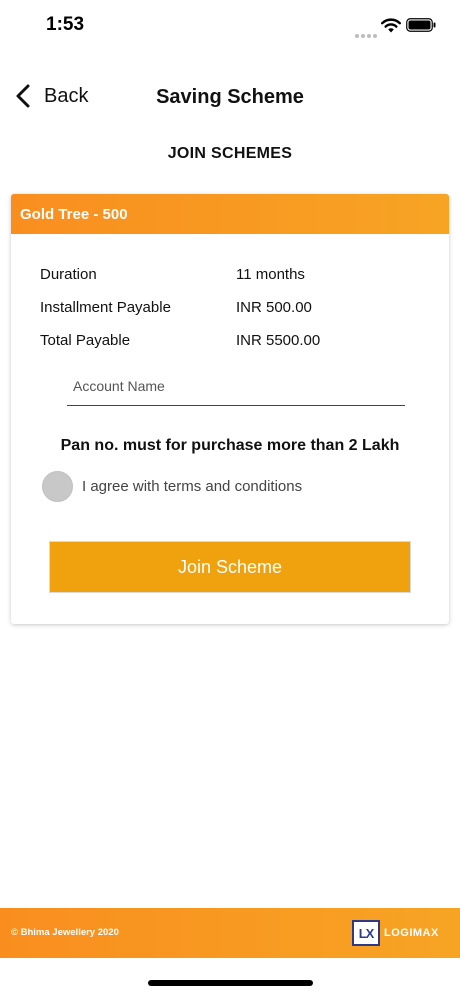  Describe the element at coordinates (230, 26) in the screenshot. I see `status-bar: 1:53` at that location.